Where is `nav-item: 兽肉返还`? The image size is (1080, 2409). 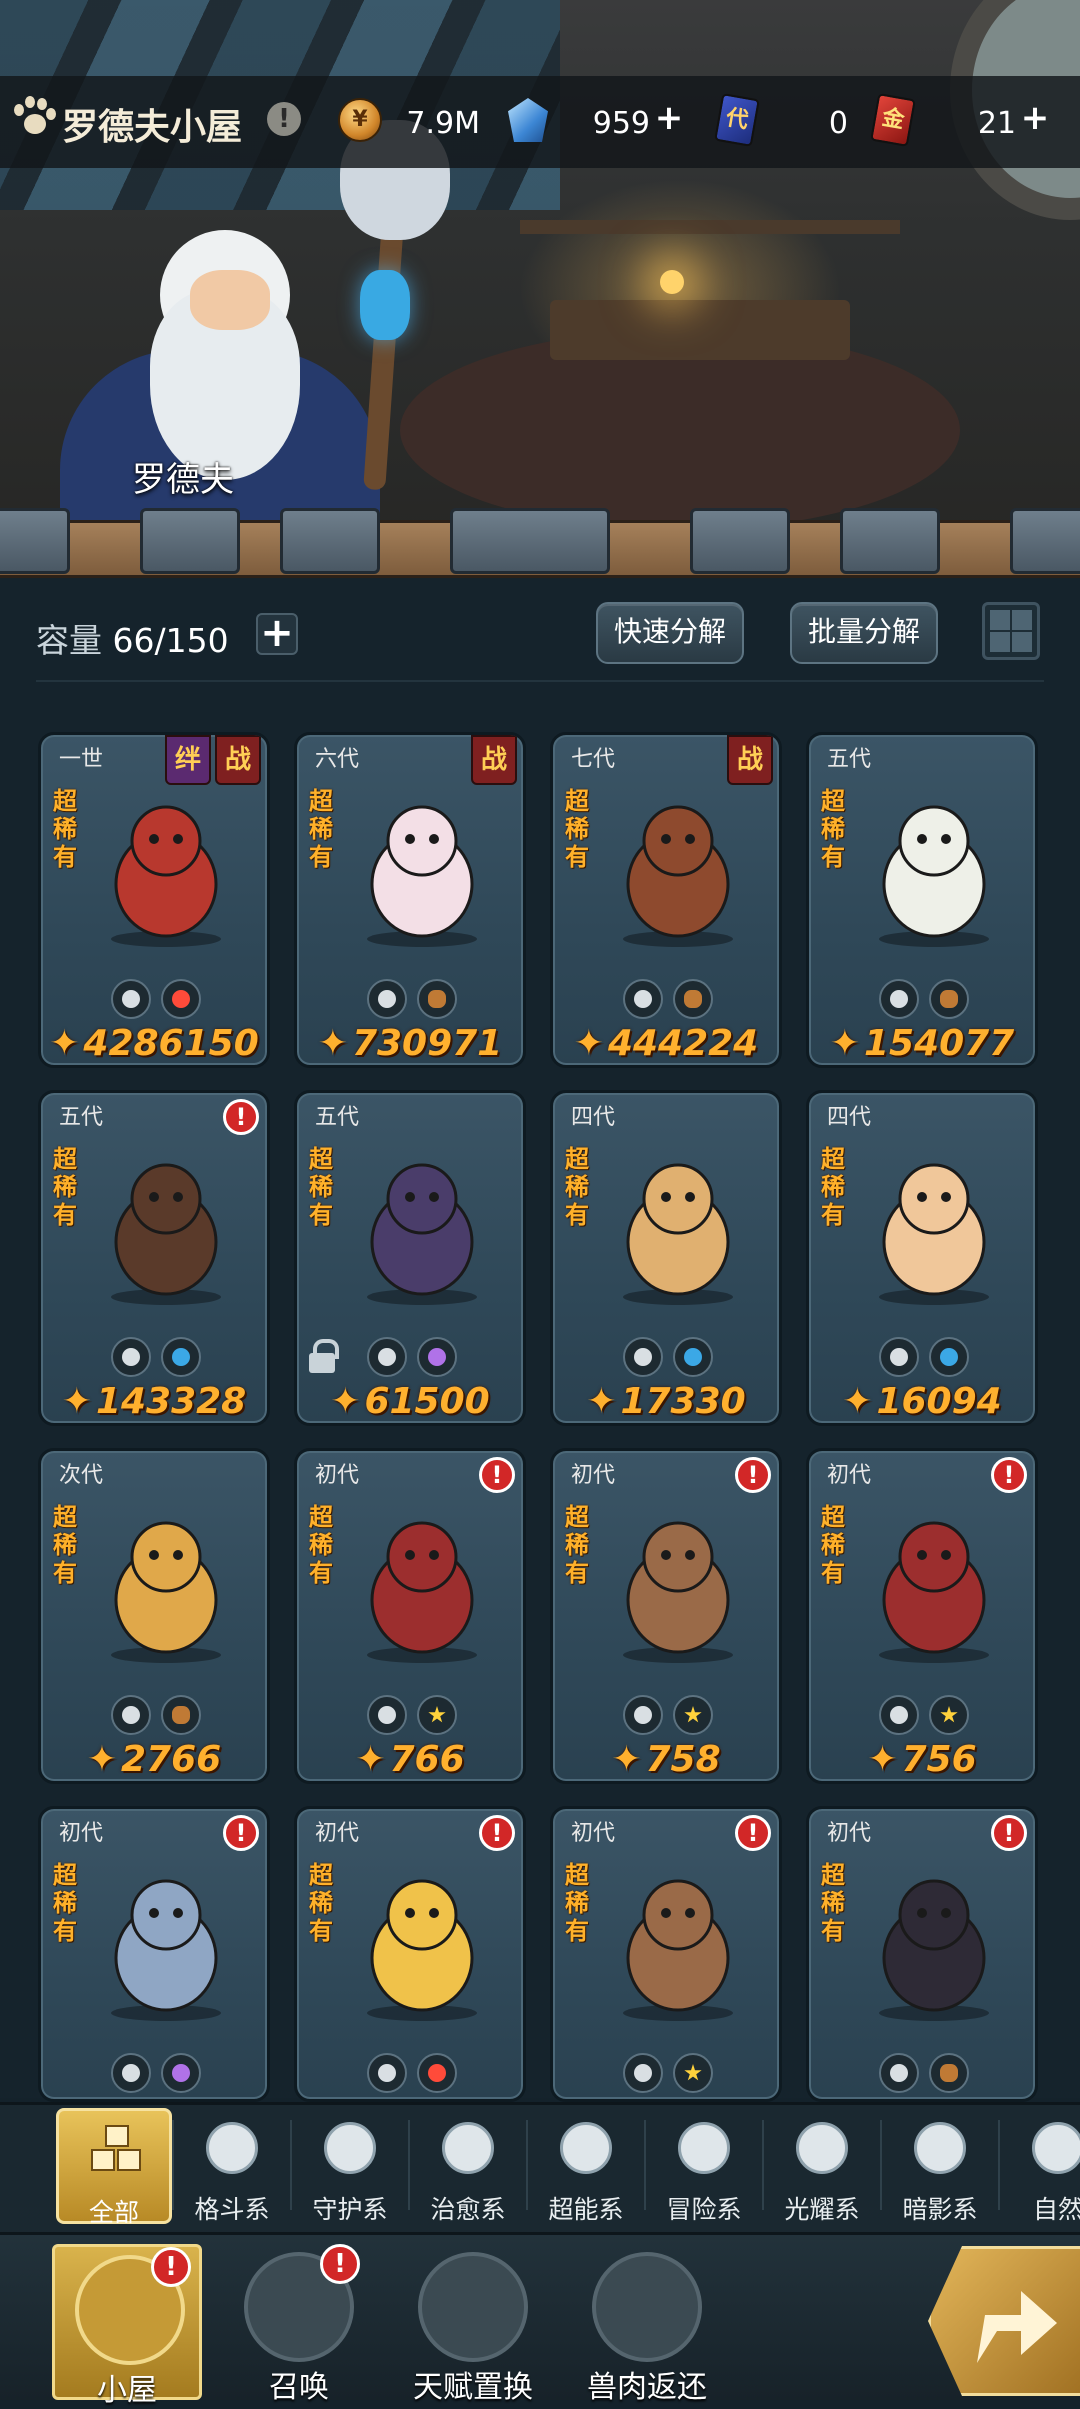 nav-item: 兽肉返还 is located at coordinates (647, 2324).